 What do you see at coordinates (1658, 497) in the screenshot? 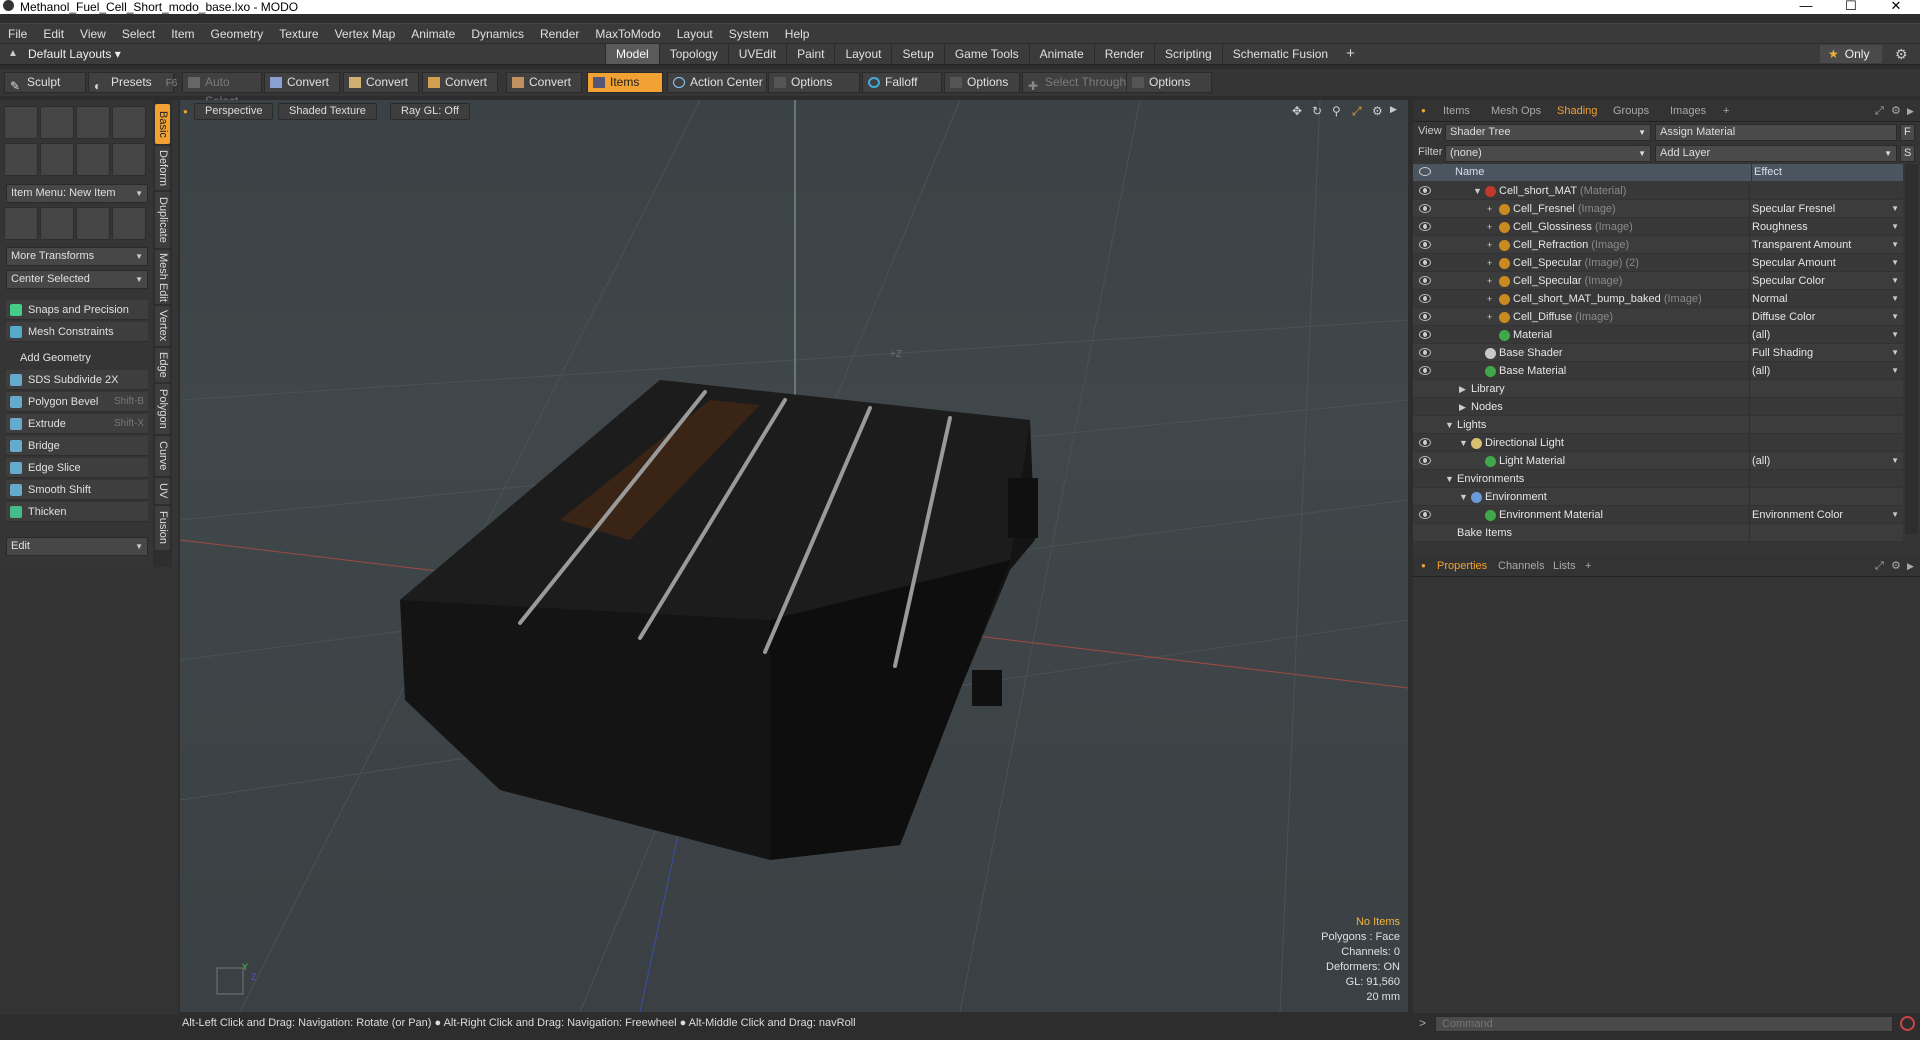
I see `tree-row: ▼ Environment` at bounding box center [1658, 497].